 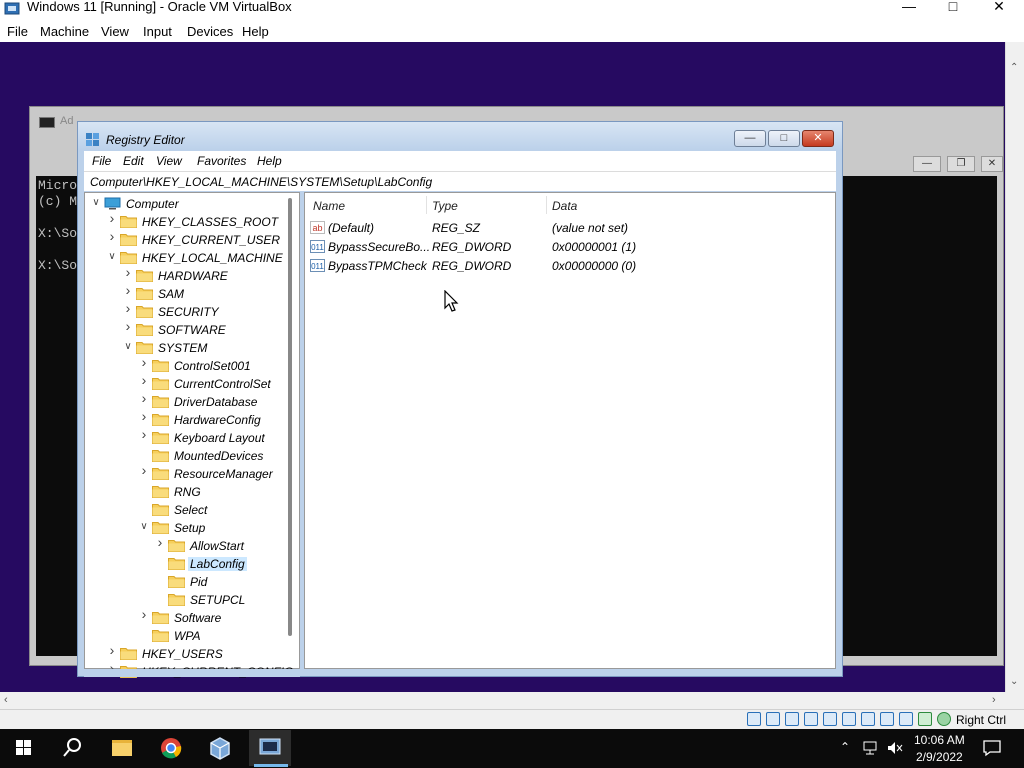 I want to click on audio-icon, so click(x=792, y=719).